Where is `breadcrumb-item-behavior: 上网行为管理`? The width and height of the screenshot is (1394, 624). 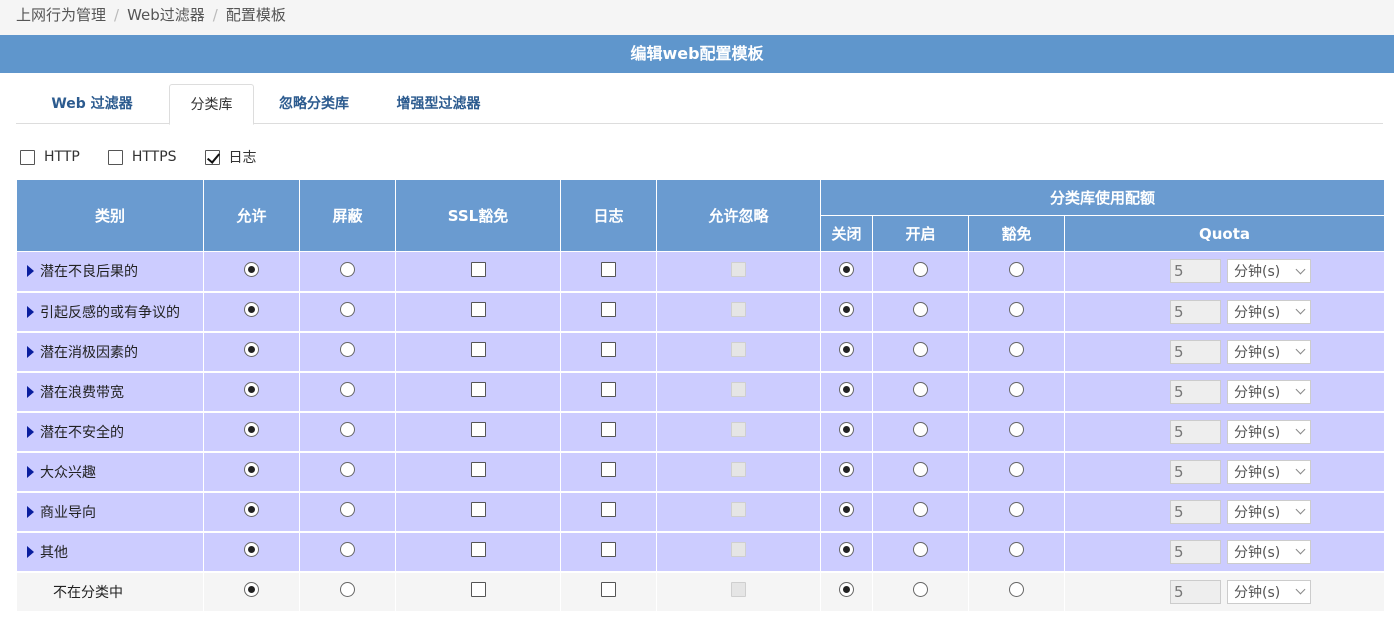 breadcrumb-item-behavior: 上网行为管理 is located at coordinates (61, 15).